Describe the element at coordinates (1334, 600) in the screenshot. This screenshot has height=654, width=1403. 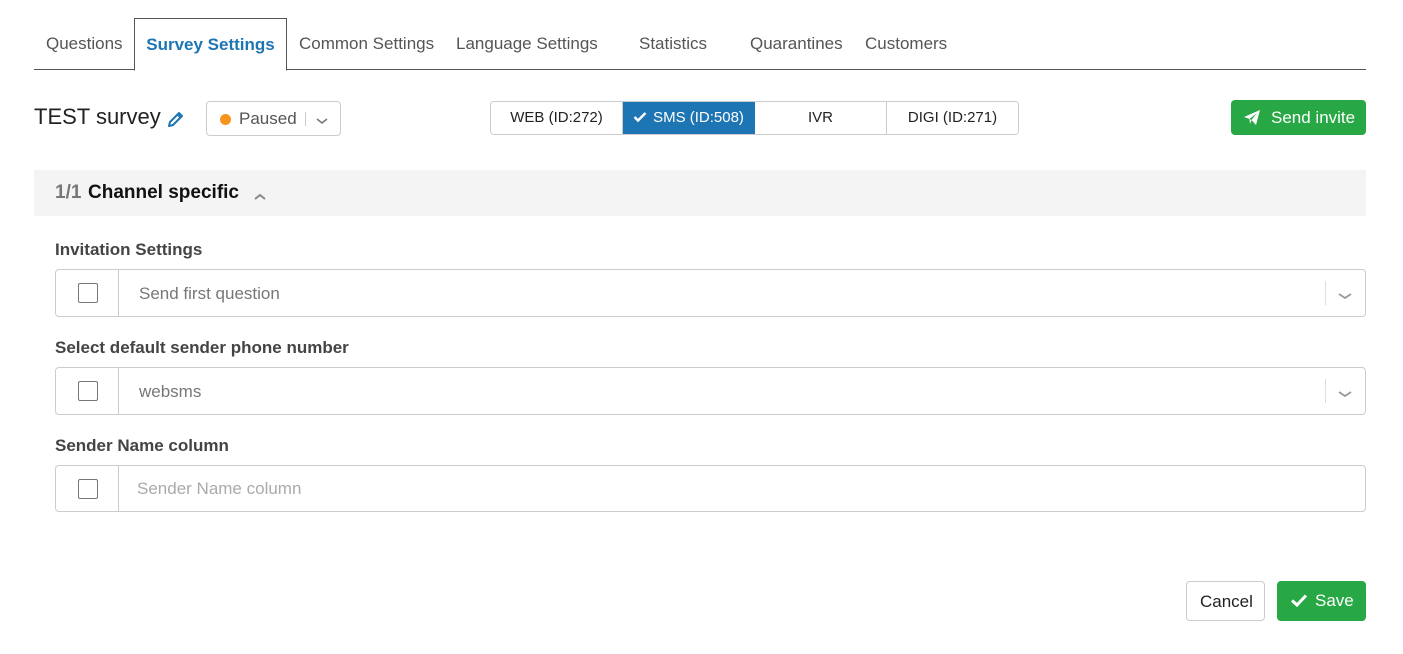
I see `save-label: Save` at that location.